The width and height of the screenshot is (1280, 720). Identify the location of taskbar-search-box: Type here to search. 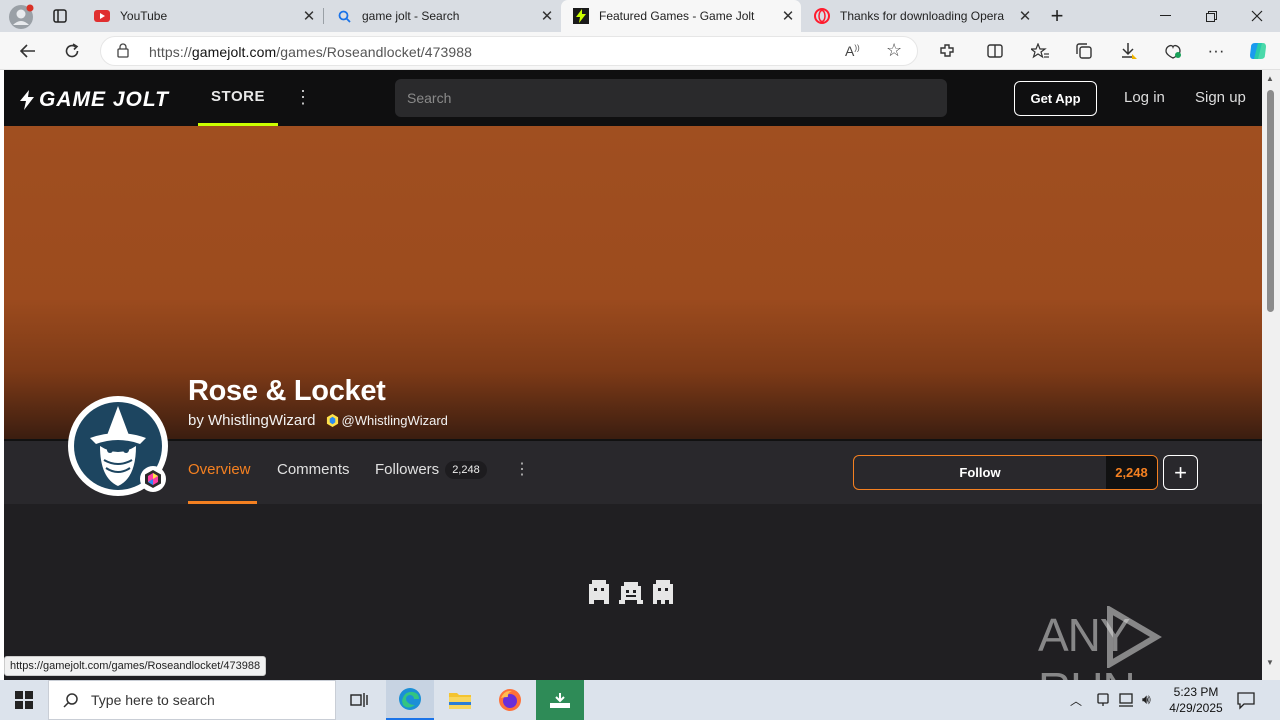
(192, 700).